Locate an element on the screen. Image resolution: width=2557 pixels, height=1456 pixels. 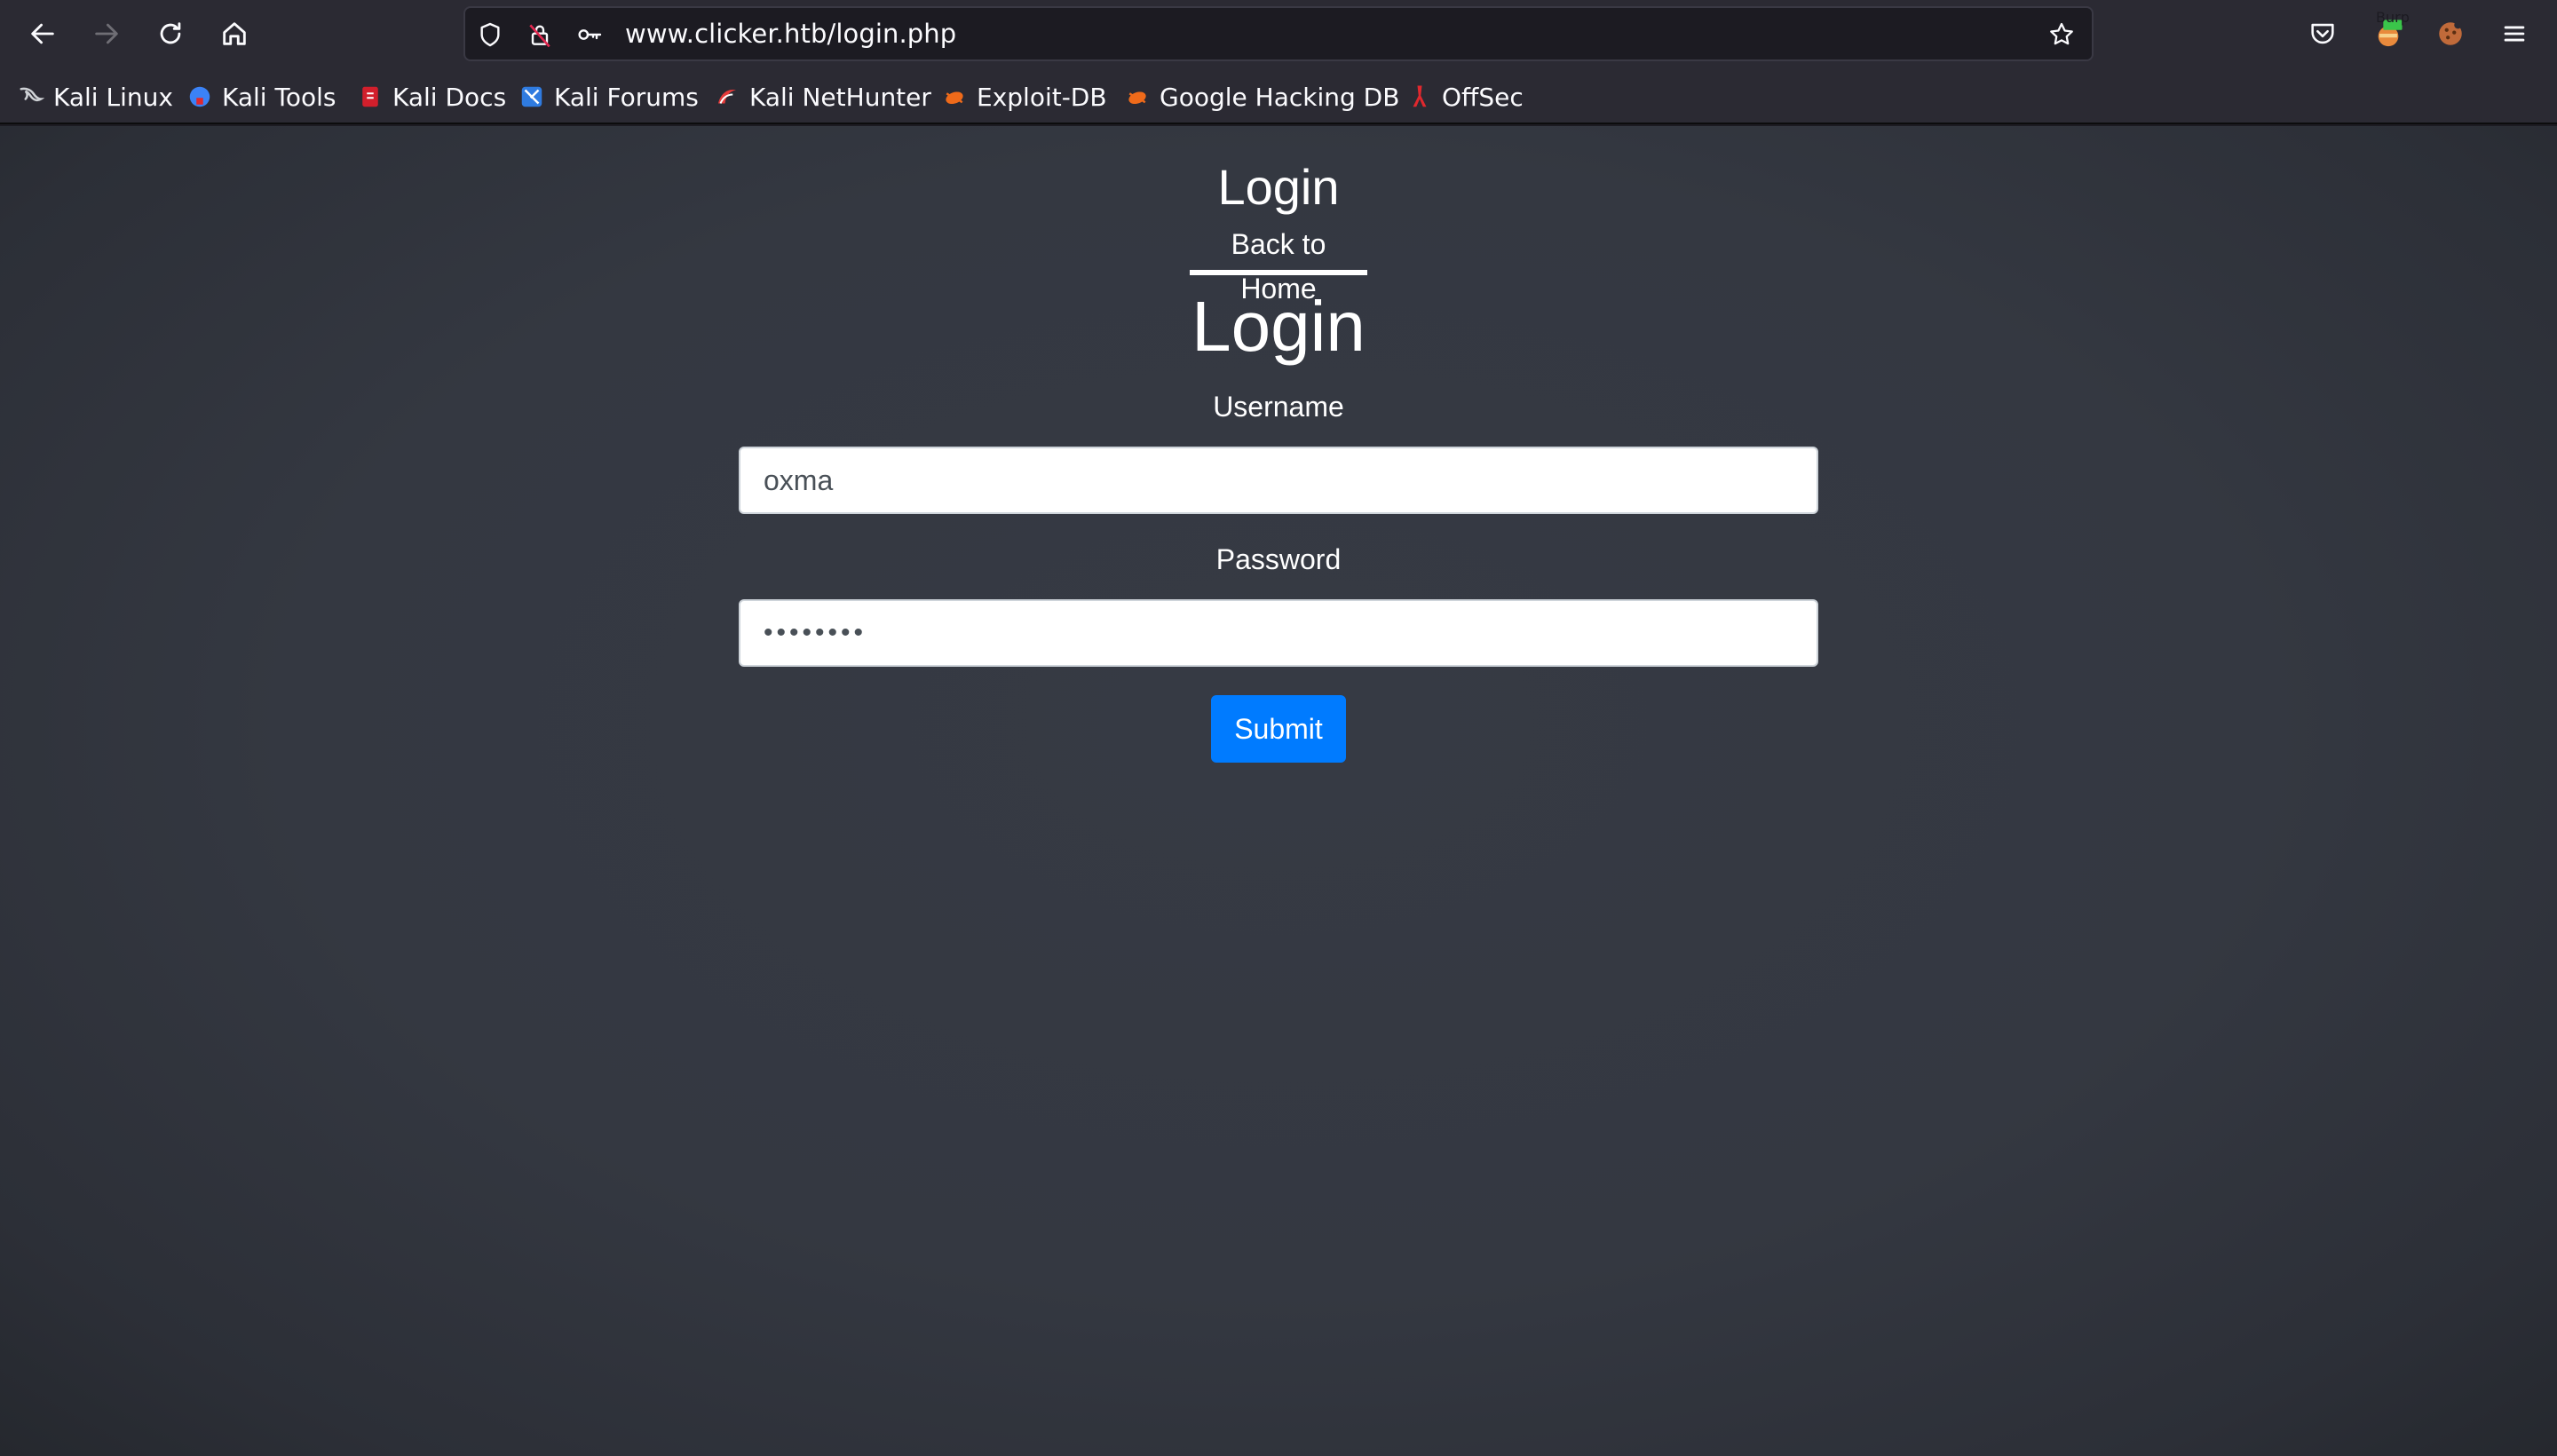
bookmark-label: Kali NetHunter is located at coordinates (840, 97).